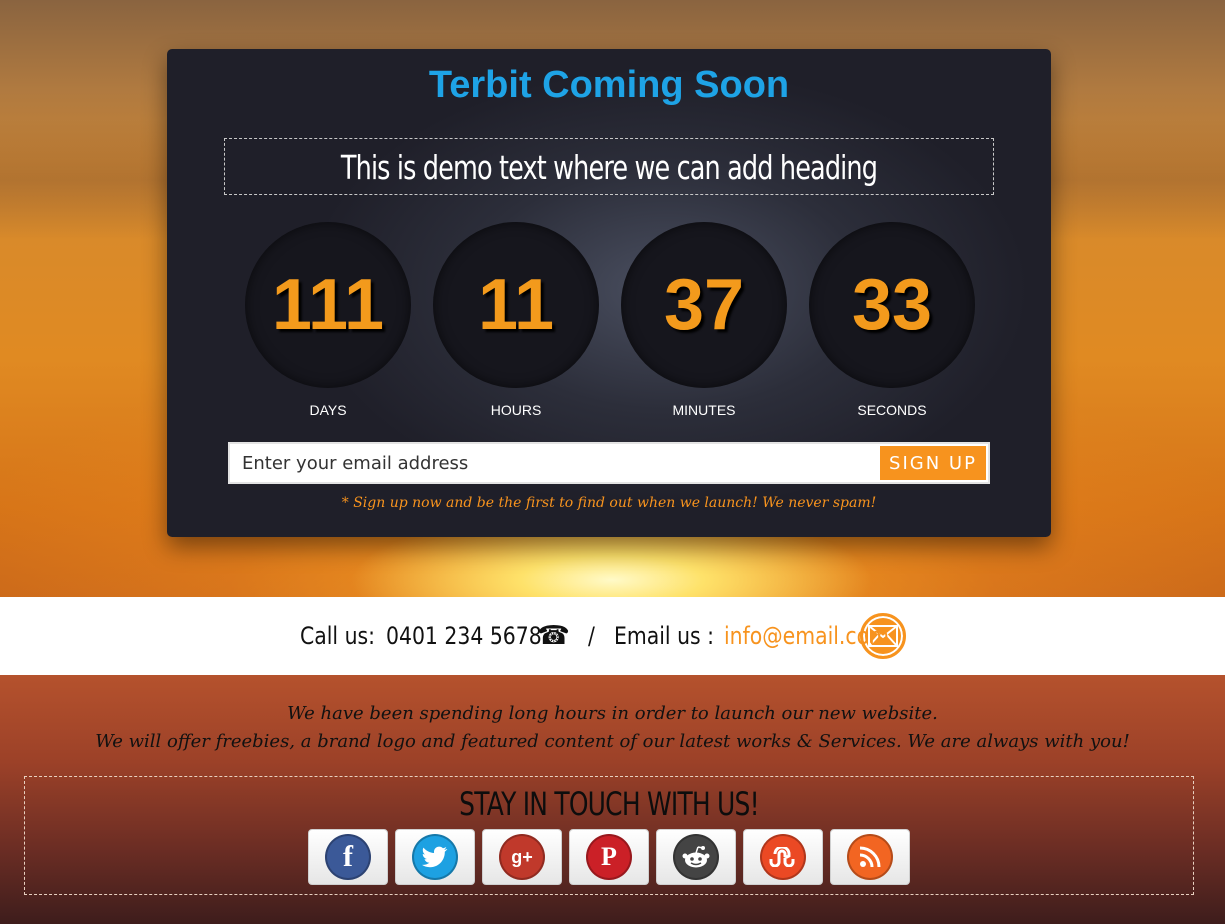 This screenshot has width=1225, height=924. I want to click on reddit-link, so click(696, 857).